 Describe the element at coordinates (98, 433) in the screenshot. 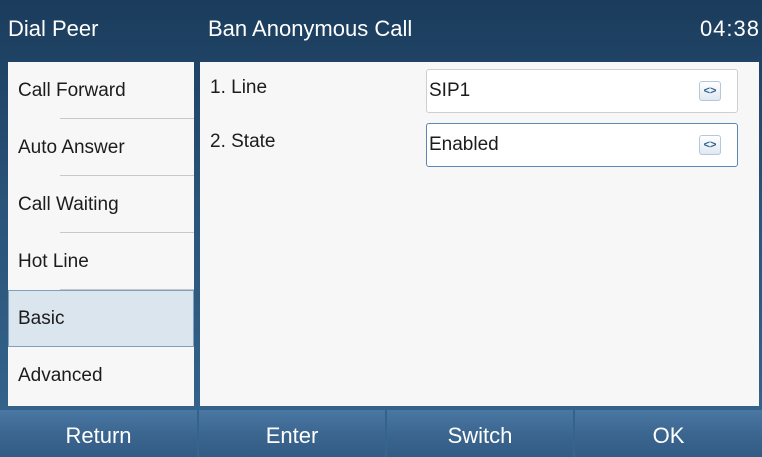

I see `return-button: Return` at that location.